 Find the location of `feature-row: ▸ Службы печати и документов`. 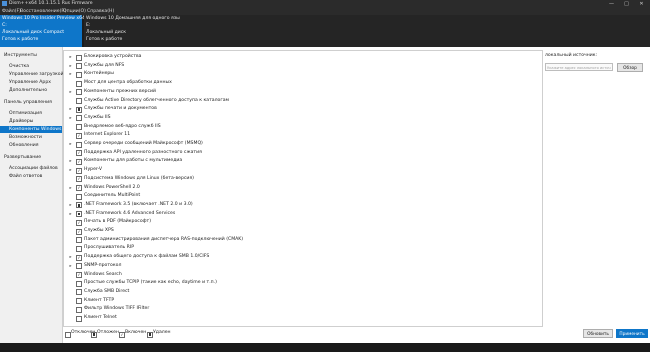

feature-row: ▸ Службы печати и документов is located at coordinates (303, 109).